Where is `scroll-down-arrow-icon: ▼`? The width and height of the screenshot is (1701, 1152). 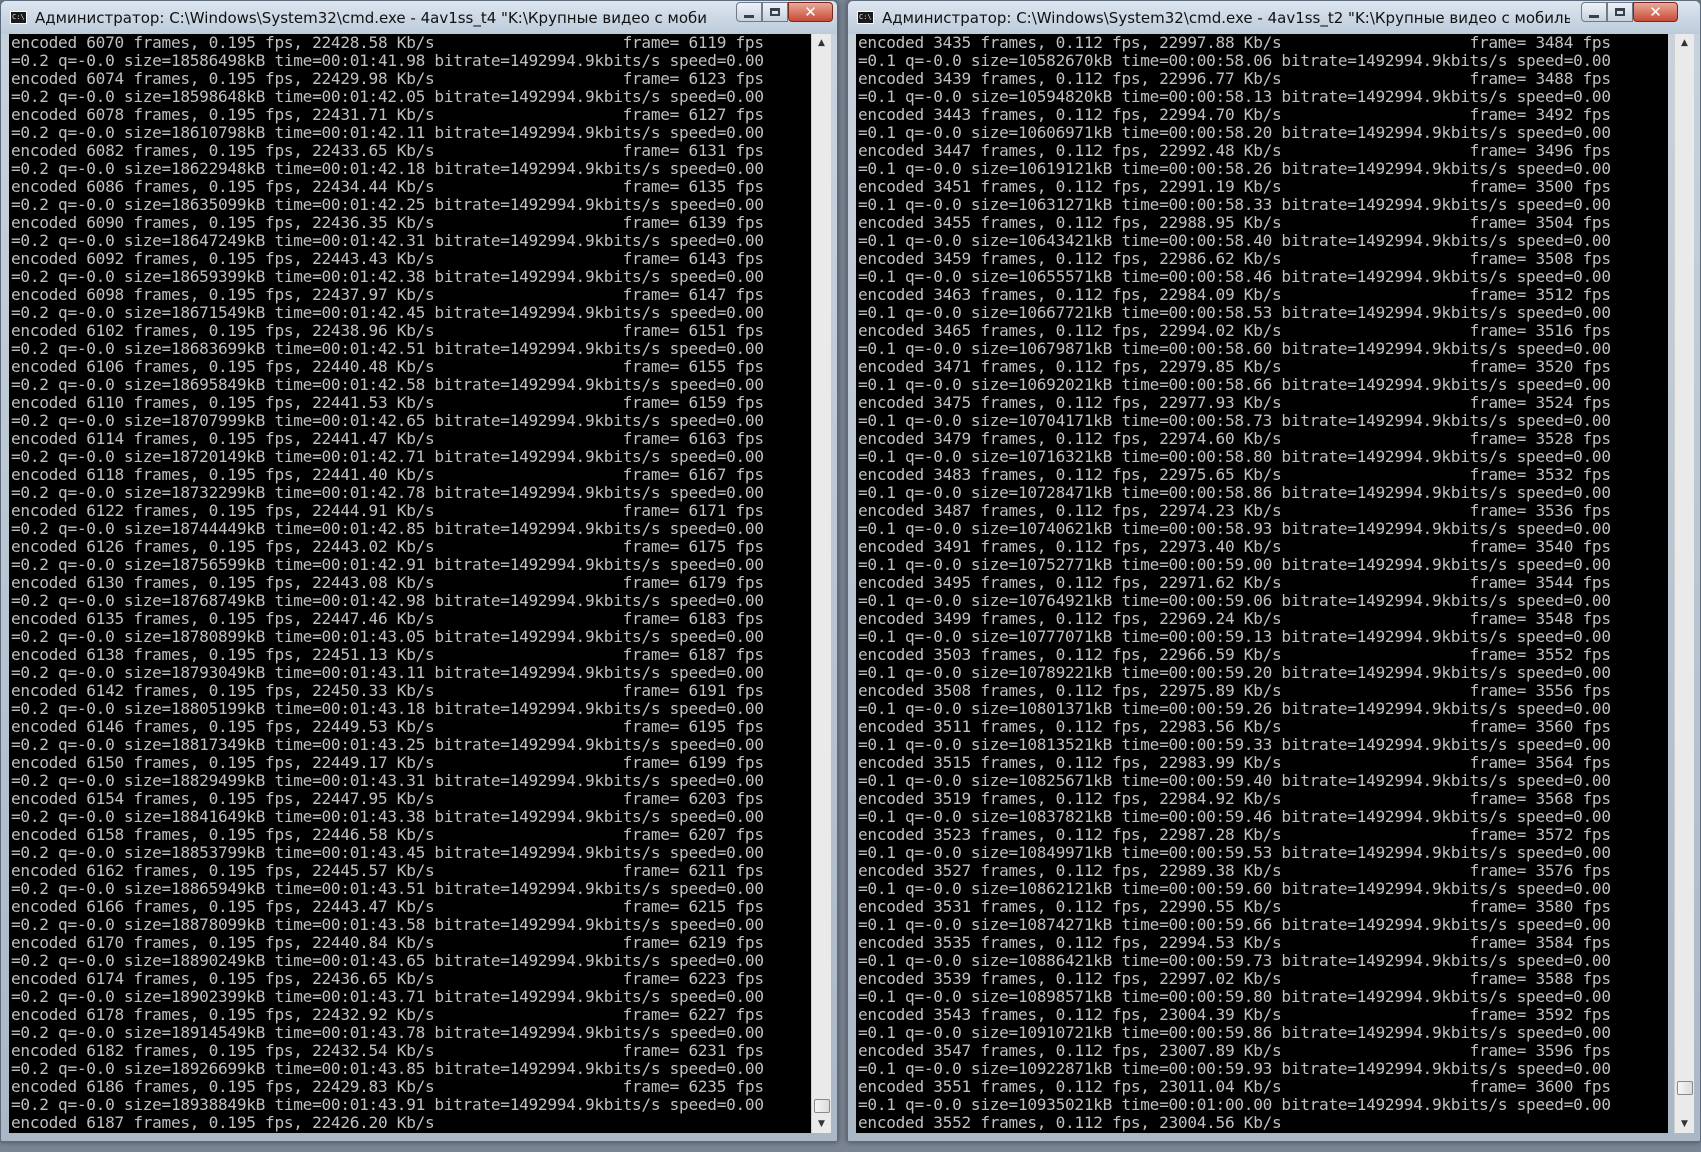 scroll-down-arrow-icon: ▼ is located at coordinates (821, 1124).